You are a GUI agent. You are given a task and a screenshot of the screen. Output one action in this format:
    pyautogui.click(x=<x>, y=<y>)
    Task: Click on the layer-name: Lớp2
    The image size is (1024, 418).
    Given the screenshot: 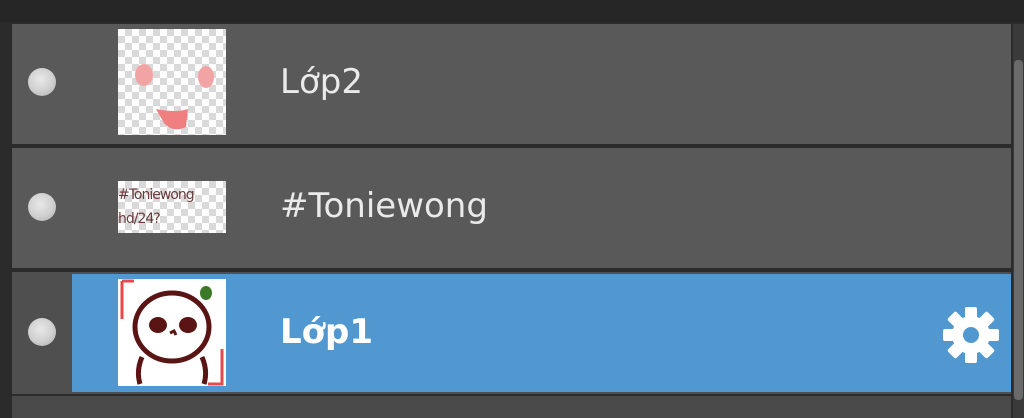 What is the action you would take?
    pyautogui.click(x=321, y=82)
    